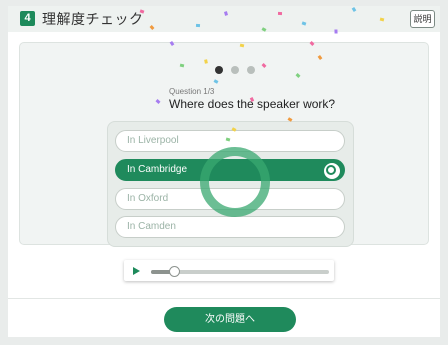 This screenshot has height=345, width=448. What do you see at coordinates (422, 19) in the screenshot?
I see `help-button: 説明` at bounding box center [422, 19].